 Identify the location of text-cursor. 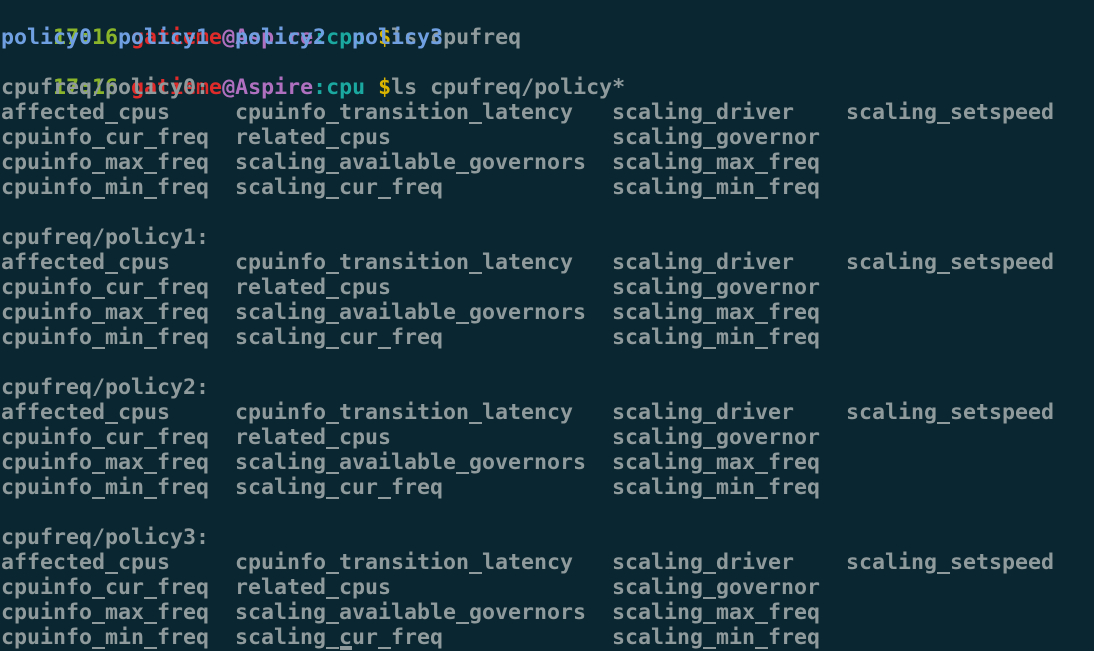
(346, 648).